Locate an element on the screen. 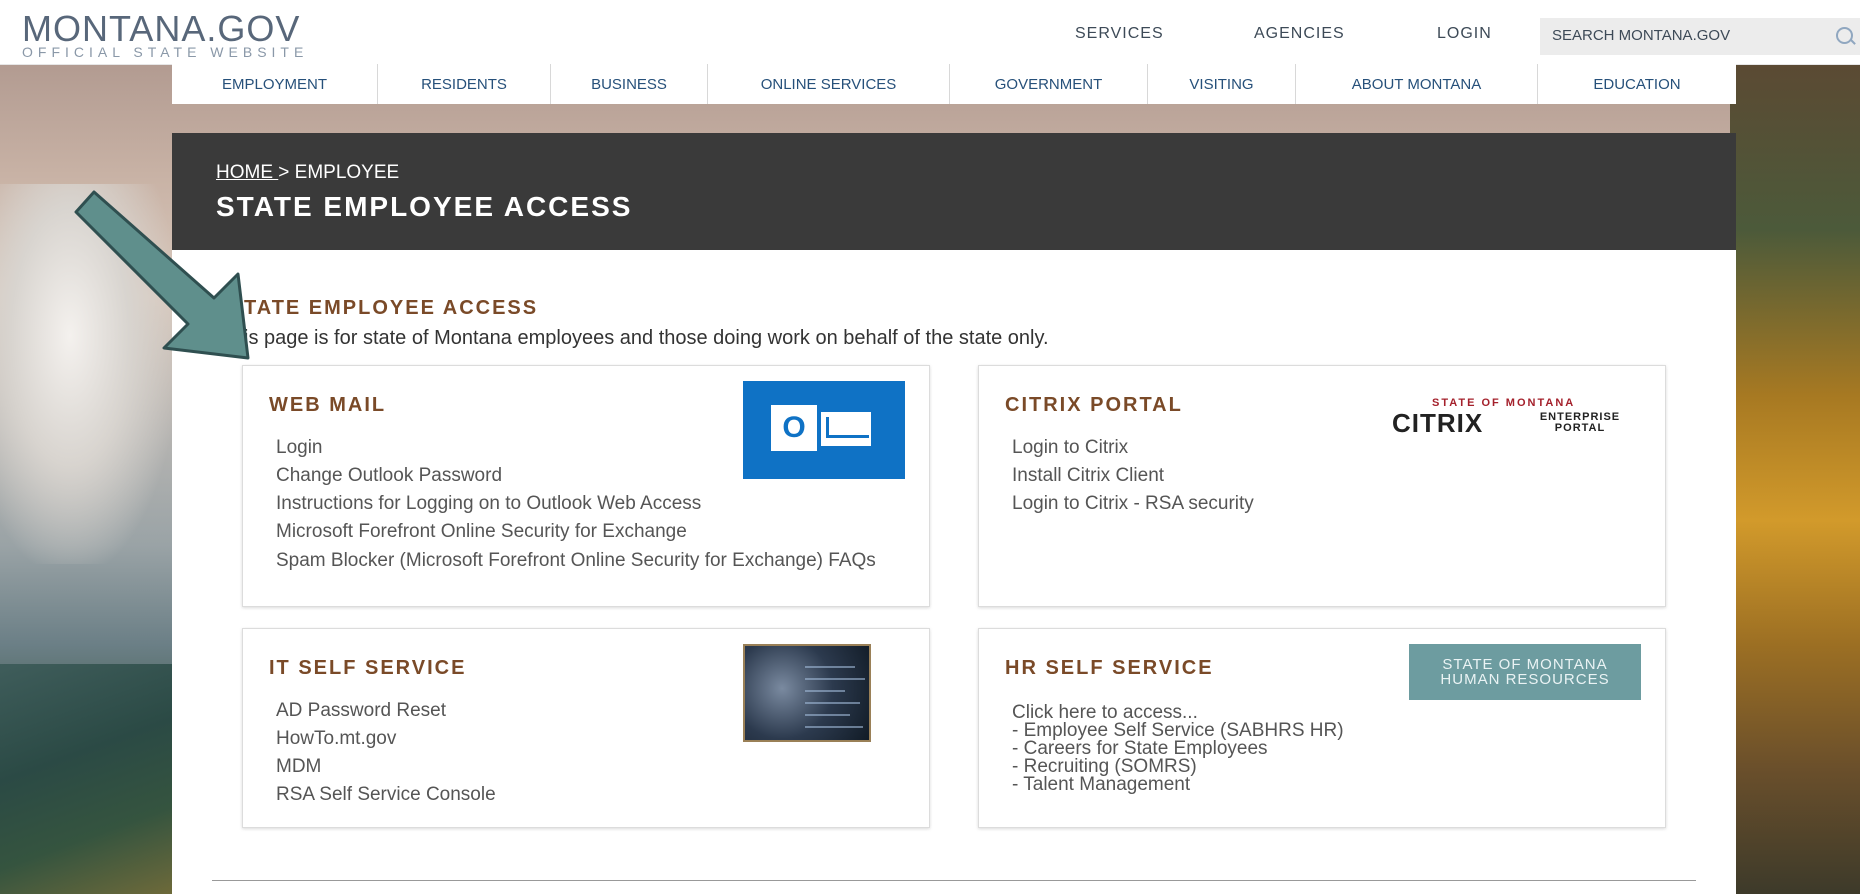  background-mountain is located at coordinates (87, 779).